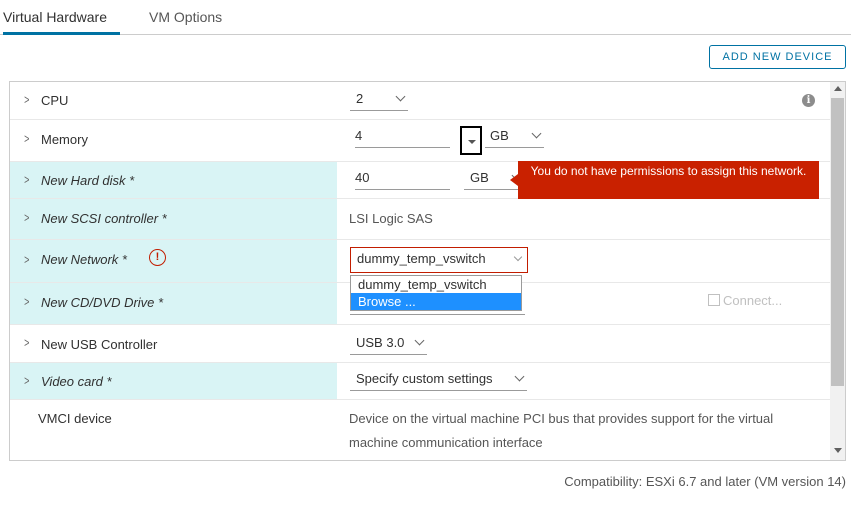 The width and height of the screenshot is (851, 513). I want to click on row-new-scsi-controller: > New SCSI controller * LSI Logic SAS, so click(420, 219).